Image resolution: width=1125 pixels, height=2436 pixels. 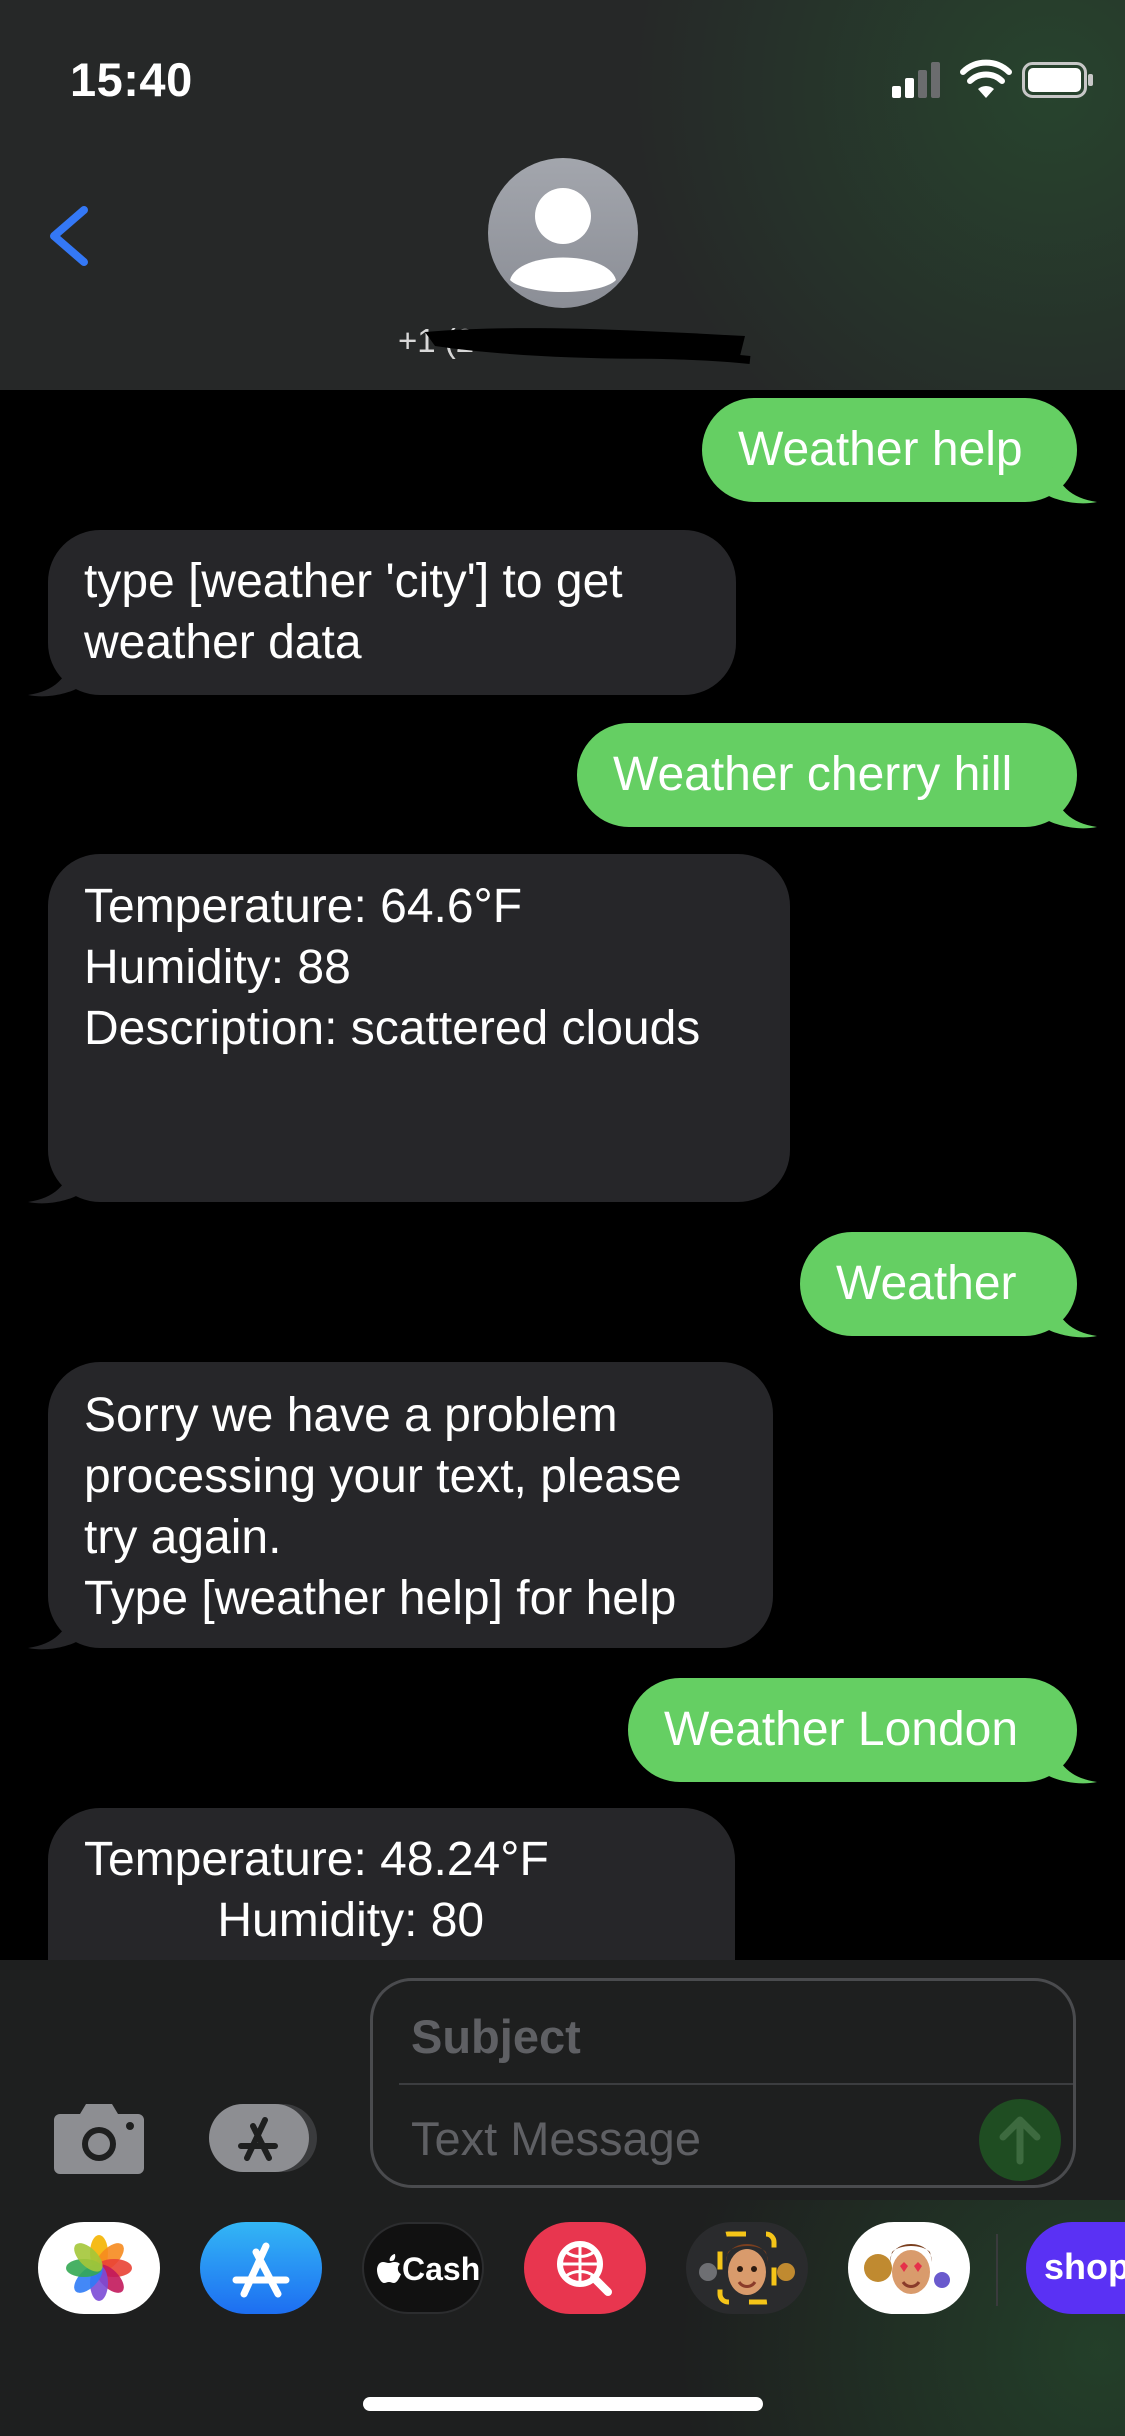 I want to click on sent-message-bubble: Weather London, so click(x=862, y=1731).